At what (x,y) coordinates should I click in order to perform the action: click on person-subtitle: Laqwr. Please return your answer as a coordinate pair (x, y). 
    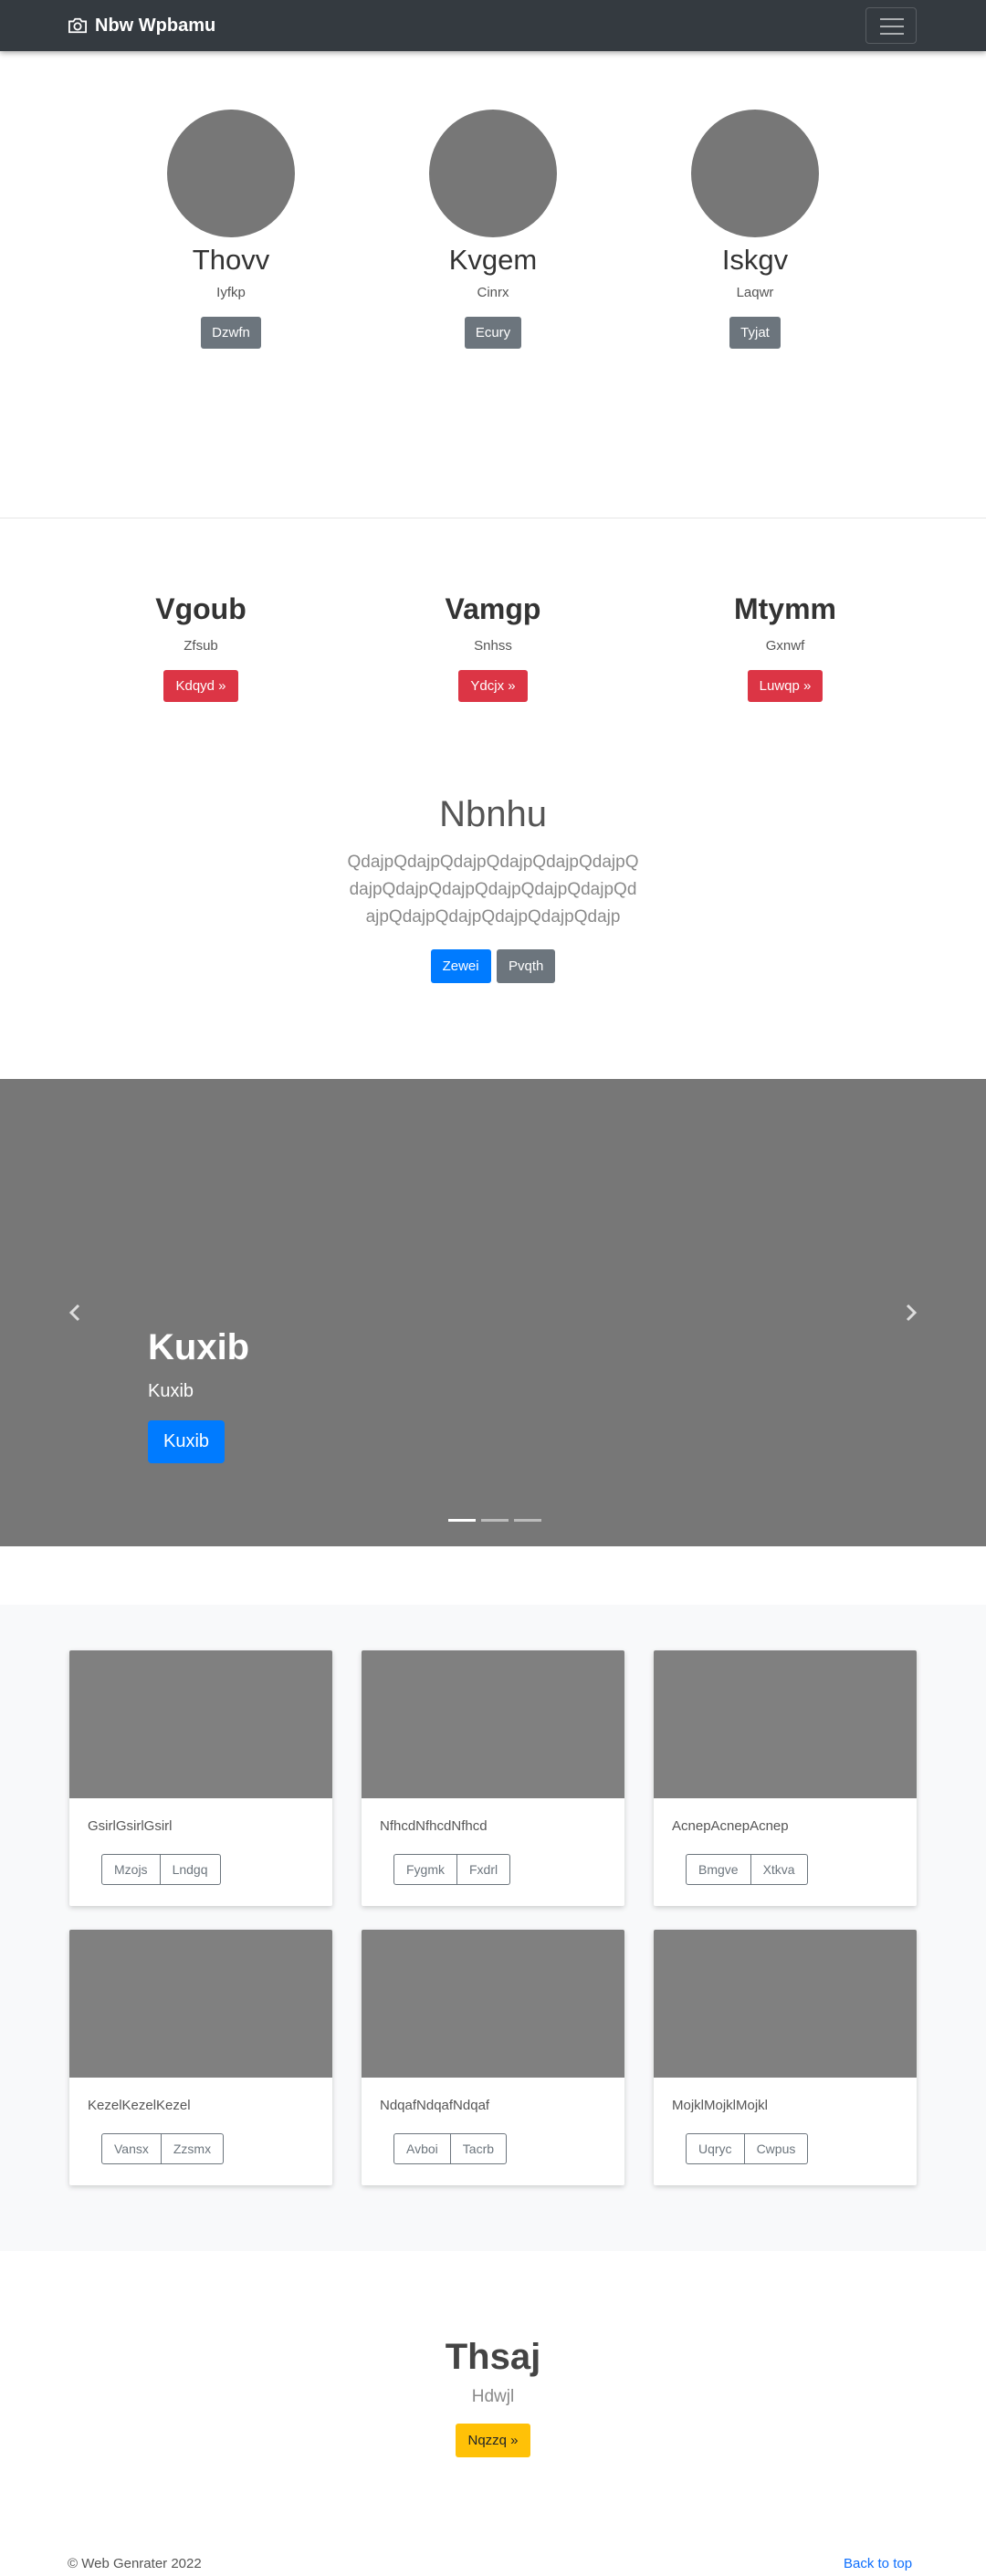
    Looking at the image, I should click on (755, 293).